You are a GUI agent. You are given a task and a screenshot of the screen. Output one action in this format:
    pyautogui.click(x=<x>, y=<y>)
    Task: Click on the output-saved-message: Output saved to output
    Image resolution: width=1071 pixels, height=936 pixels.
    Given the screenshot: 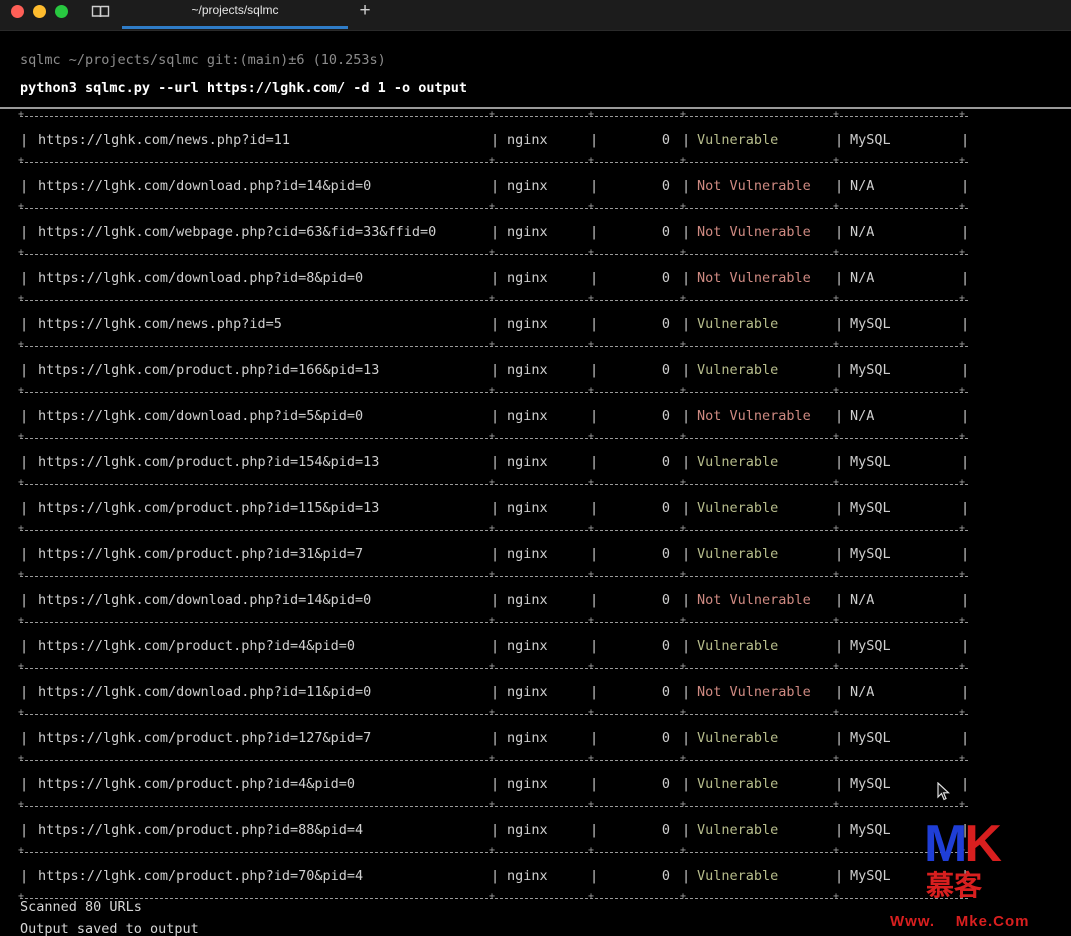 What is the action you would take?
    pyautogui.click(x=109, y=928)
    